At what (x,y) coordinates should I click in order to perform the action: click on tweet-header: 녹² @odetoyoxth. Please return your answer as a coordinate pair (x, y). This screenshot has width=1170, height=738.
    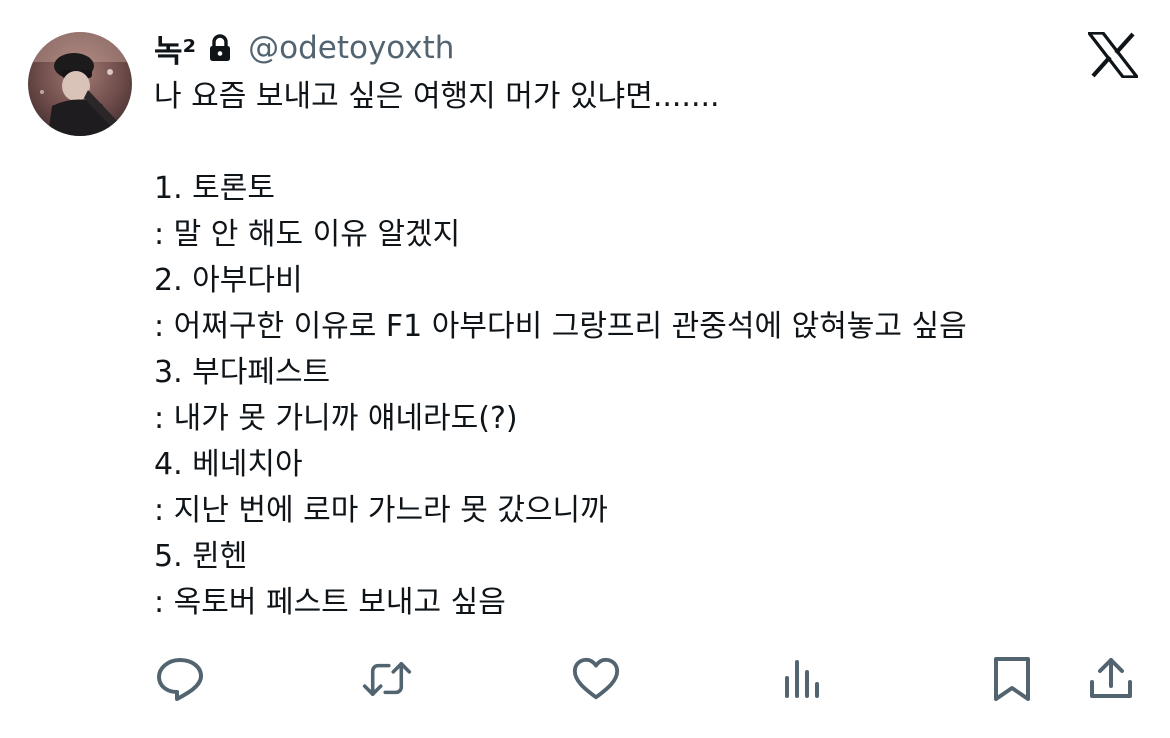
    Looking at the image, I should click on (304, 48).